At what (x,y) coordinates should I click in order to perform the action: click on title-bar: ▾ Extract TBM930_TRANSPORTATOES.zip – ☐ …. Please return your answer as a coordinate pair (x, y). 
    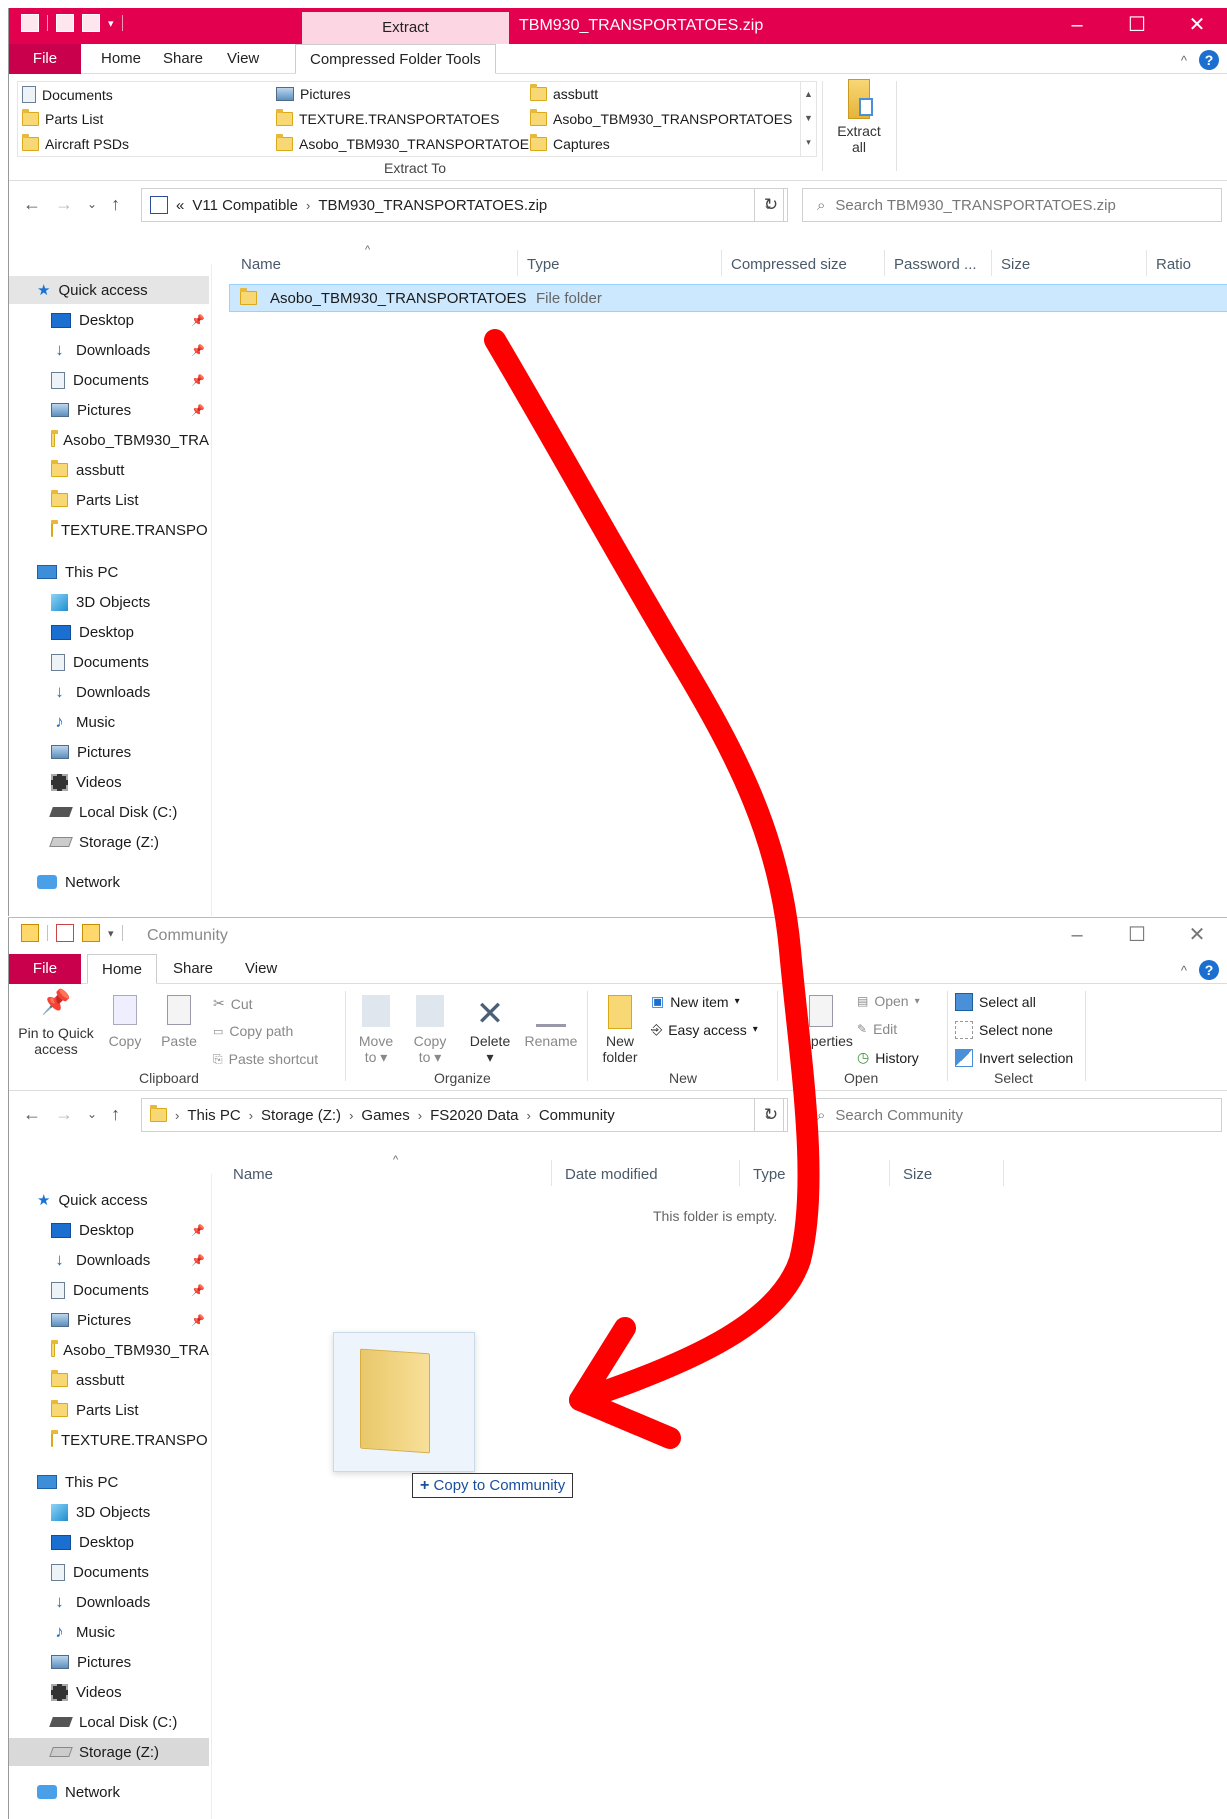
    Looking at the image, I should click on (618, 26).